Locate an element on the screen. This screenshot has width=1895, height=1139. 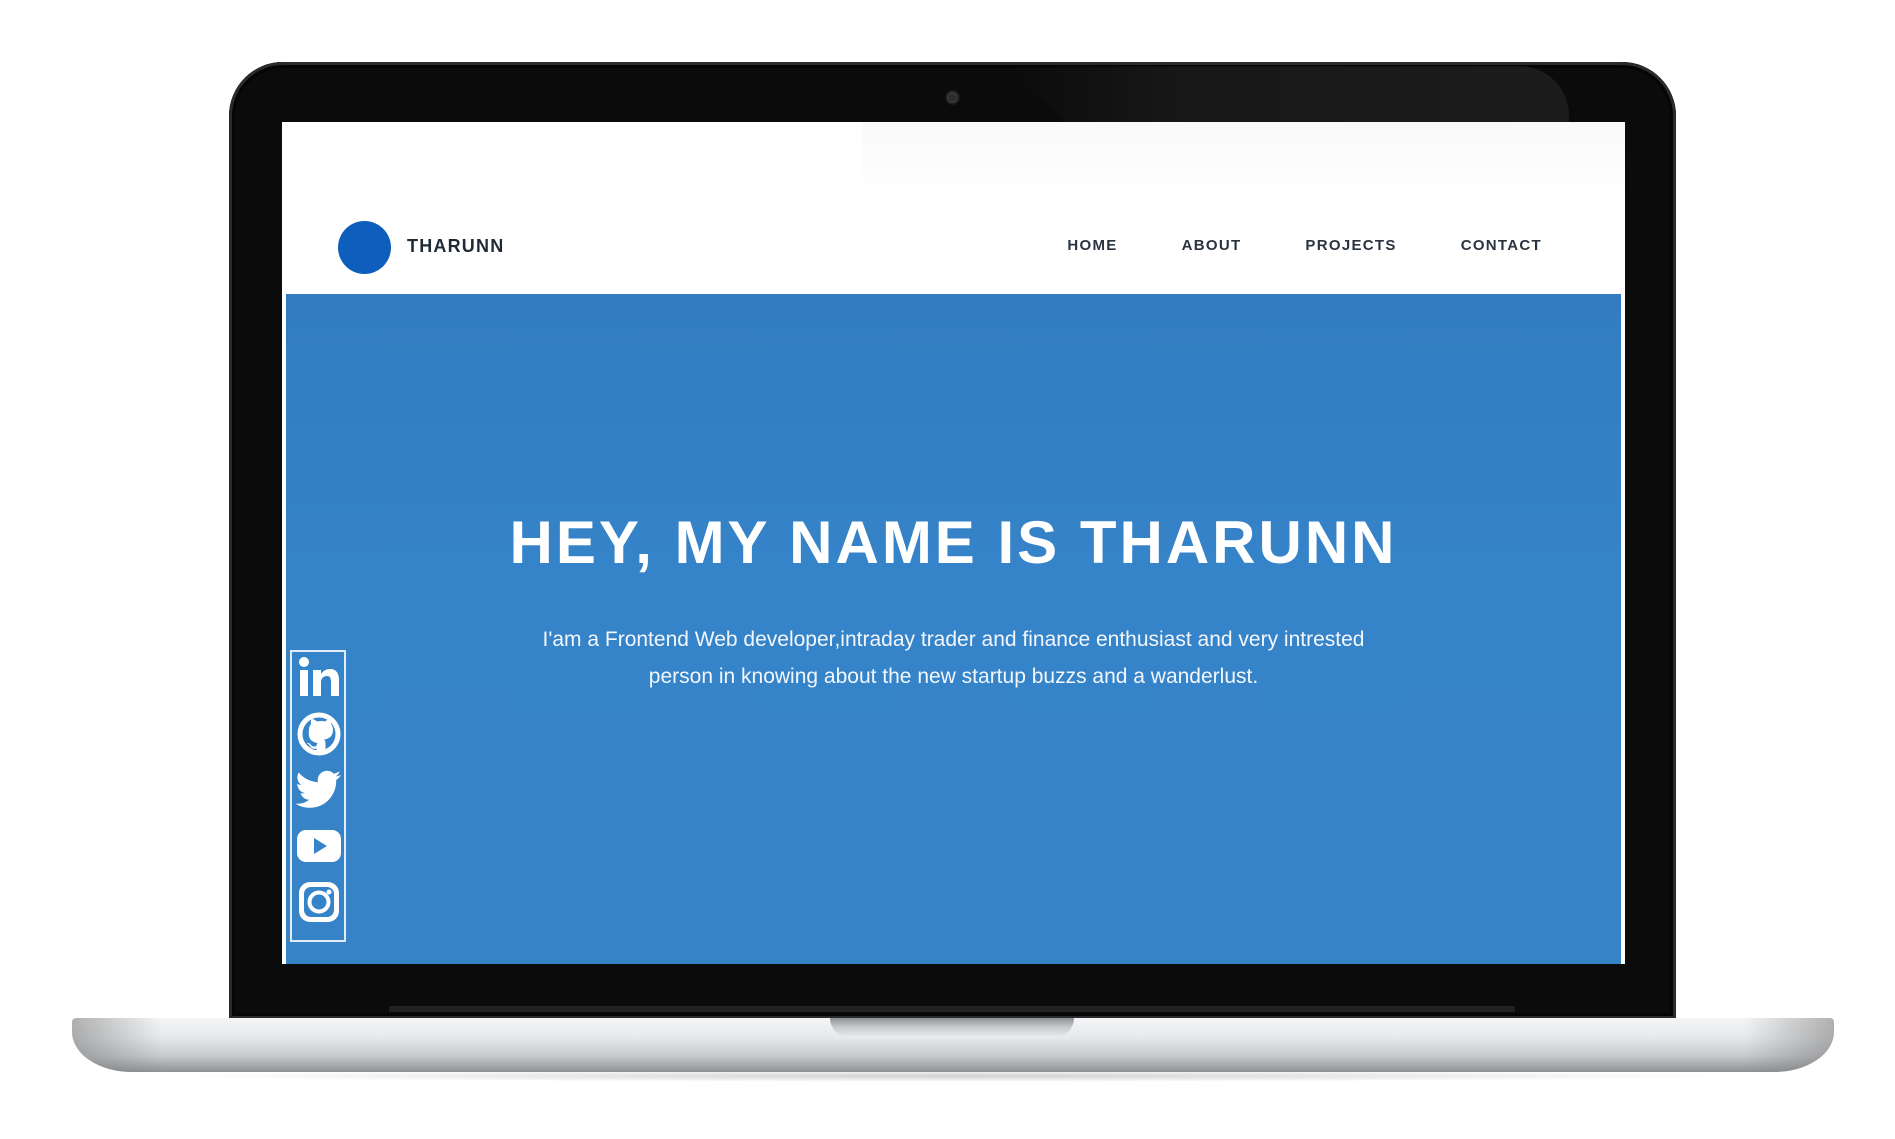
main-nav: HOME ABOUT PROJECTS CONTACT is located at coordinates (1304, 245).